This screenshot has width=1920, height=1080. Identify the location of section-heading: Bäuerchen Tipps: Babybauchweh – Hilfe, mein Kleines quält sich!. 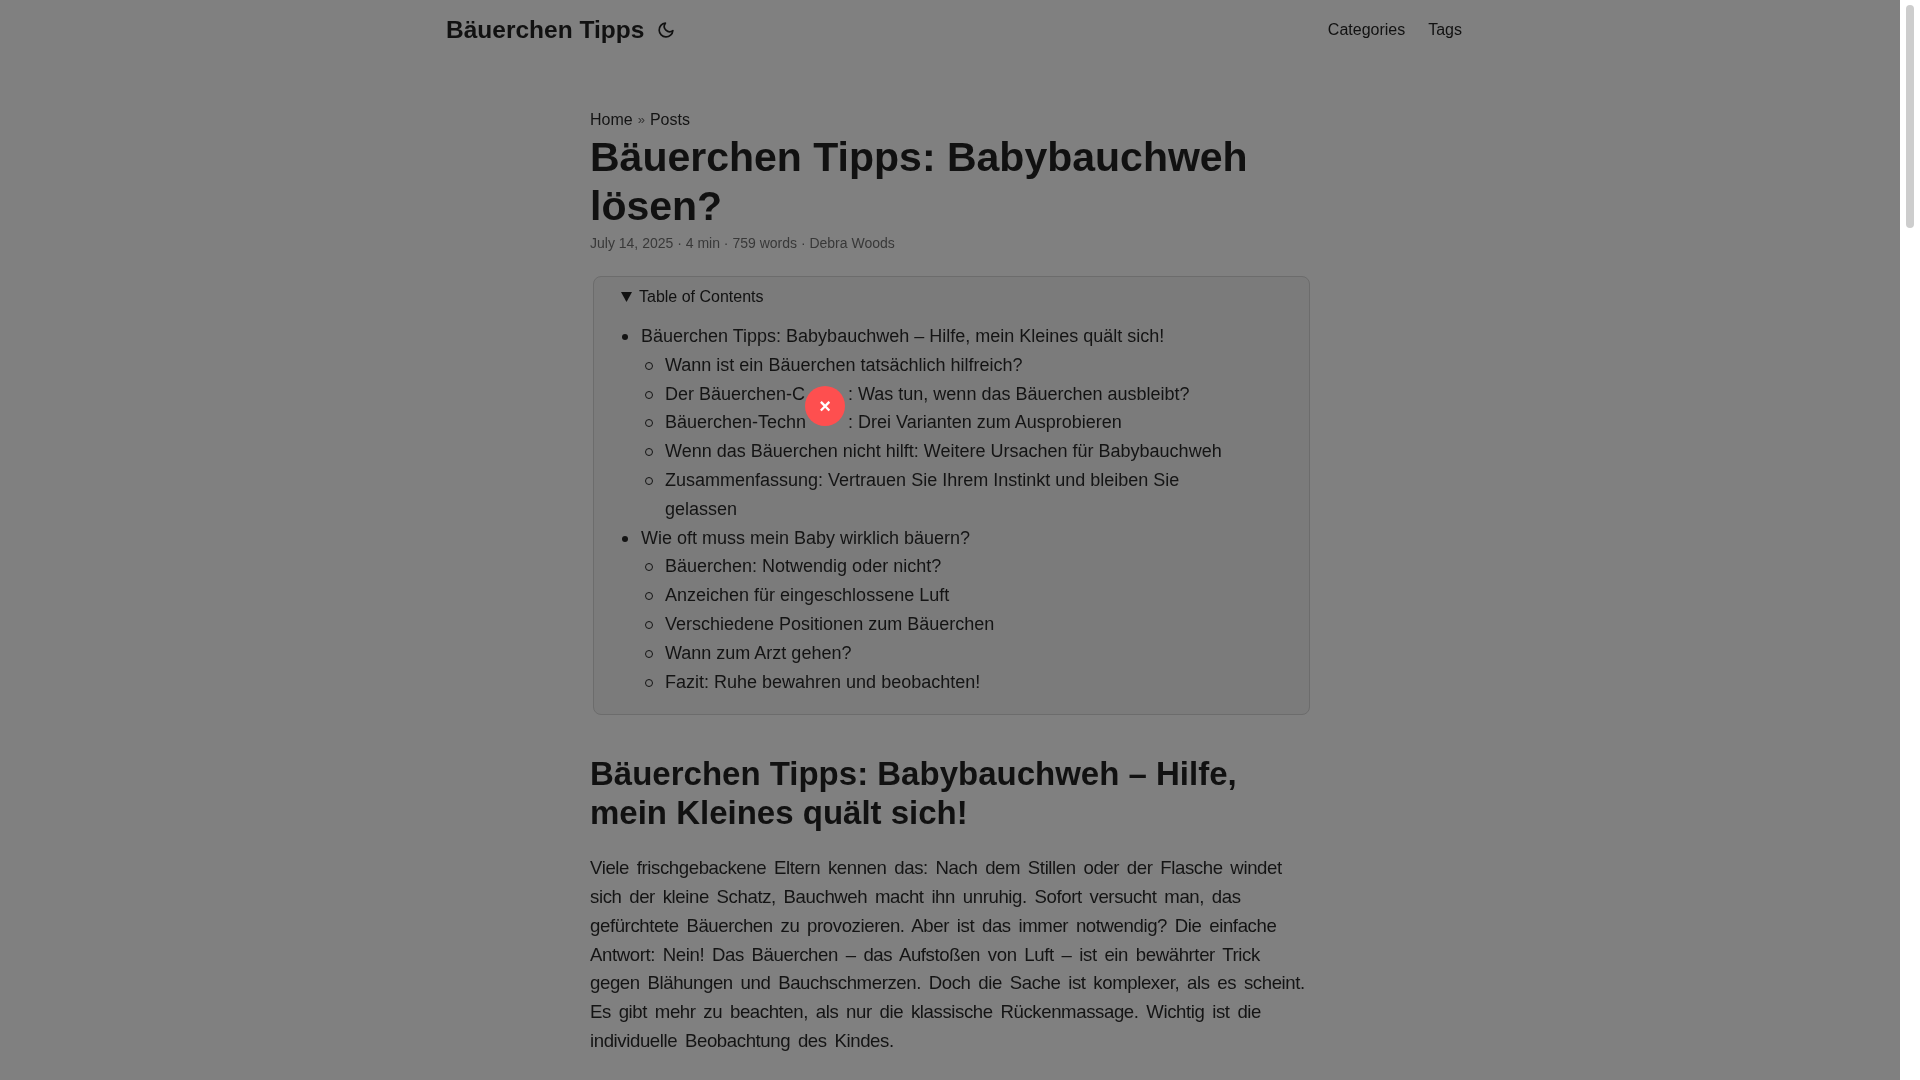
(914, 794).